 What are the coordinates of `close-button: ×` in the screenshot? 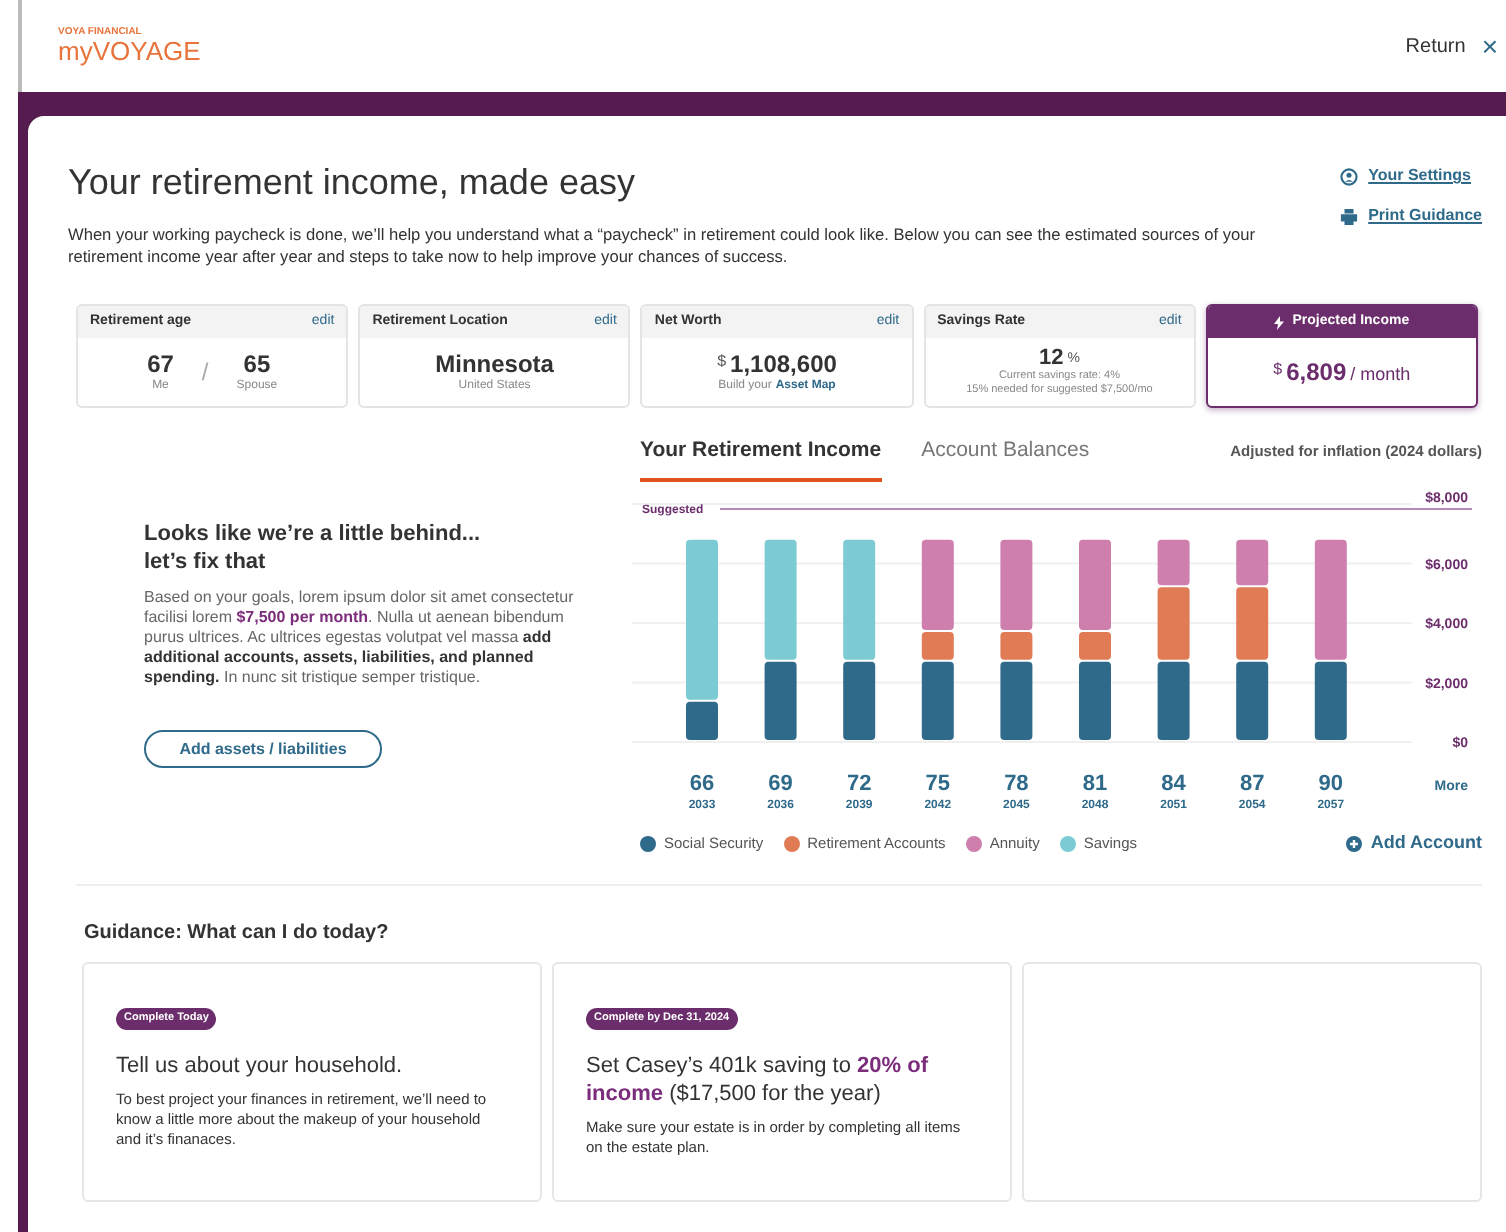 It's located at (1489, 46).